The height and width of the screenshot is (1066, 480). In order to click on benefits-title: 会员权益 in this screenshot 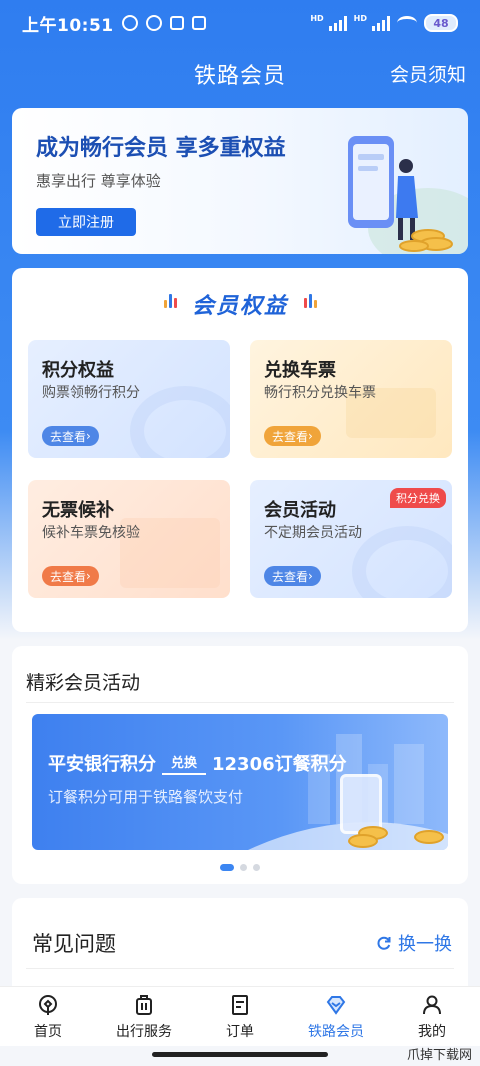, I will do `click(239, 306)`.